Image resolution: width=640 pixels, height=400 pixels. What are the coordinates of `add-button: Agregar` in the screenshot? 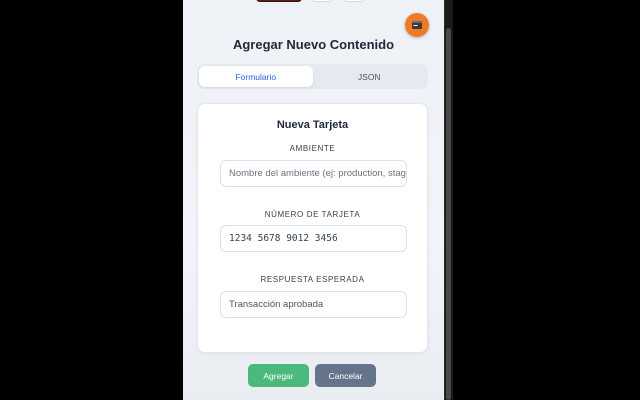 It's located at (278, 375).